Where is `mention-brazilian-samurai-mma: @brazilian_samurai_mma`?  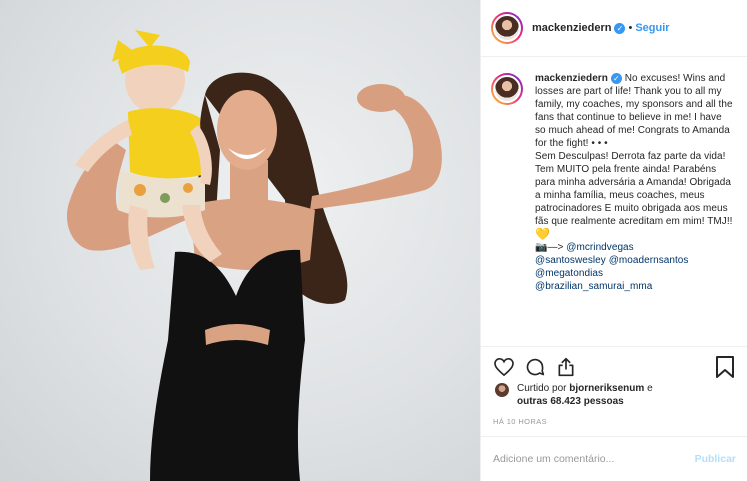 mention-brazilian-samurai-mma: @brazilian_samurai_mma is located at coordinates (593, 286).